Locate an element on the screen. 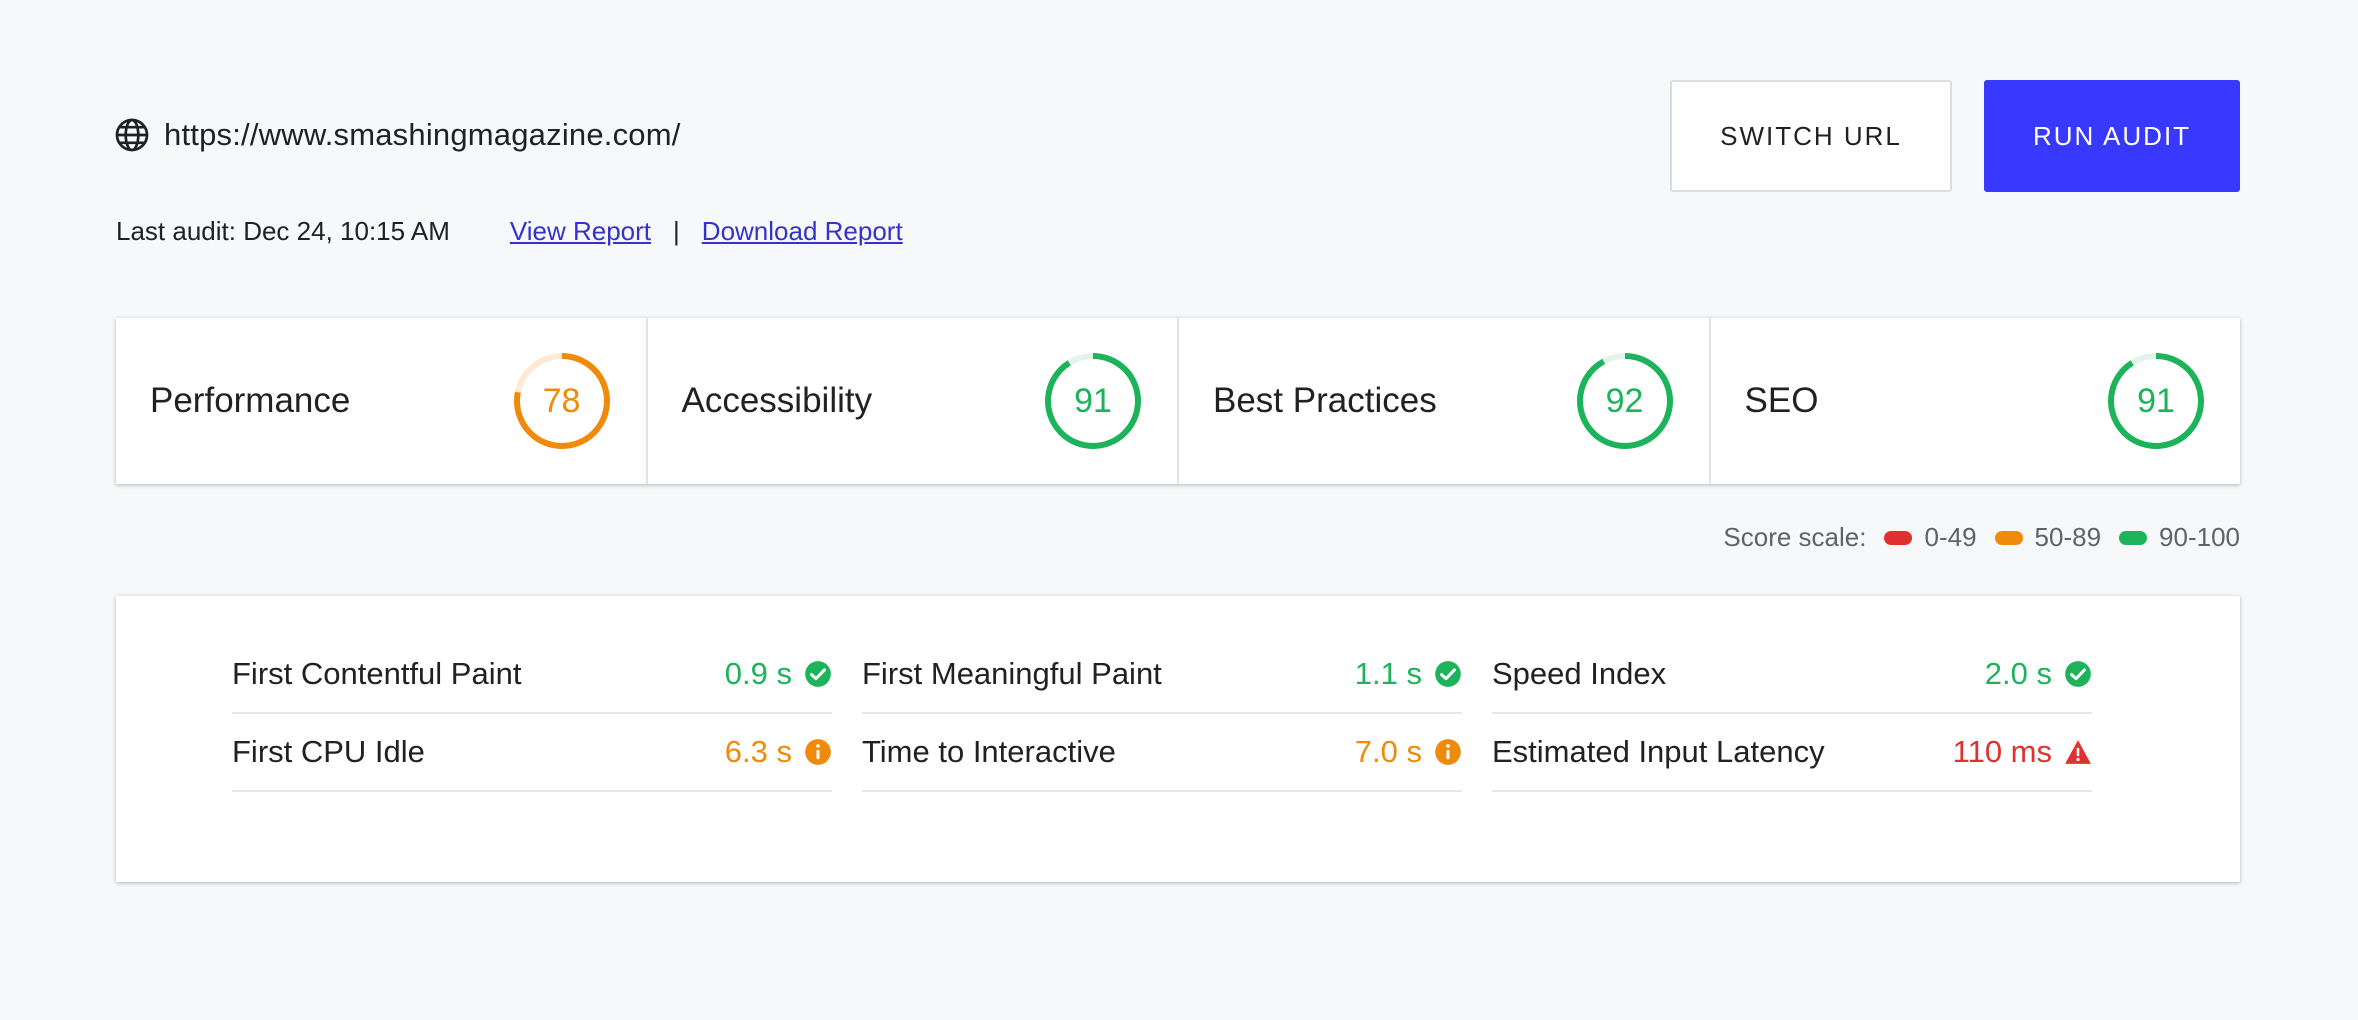 The height and width of the screenshot is (1020, 2358). metric-row: Time to Interactive 7.0 s is located at coordinates (1162, 753).